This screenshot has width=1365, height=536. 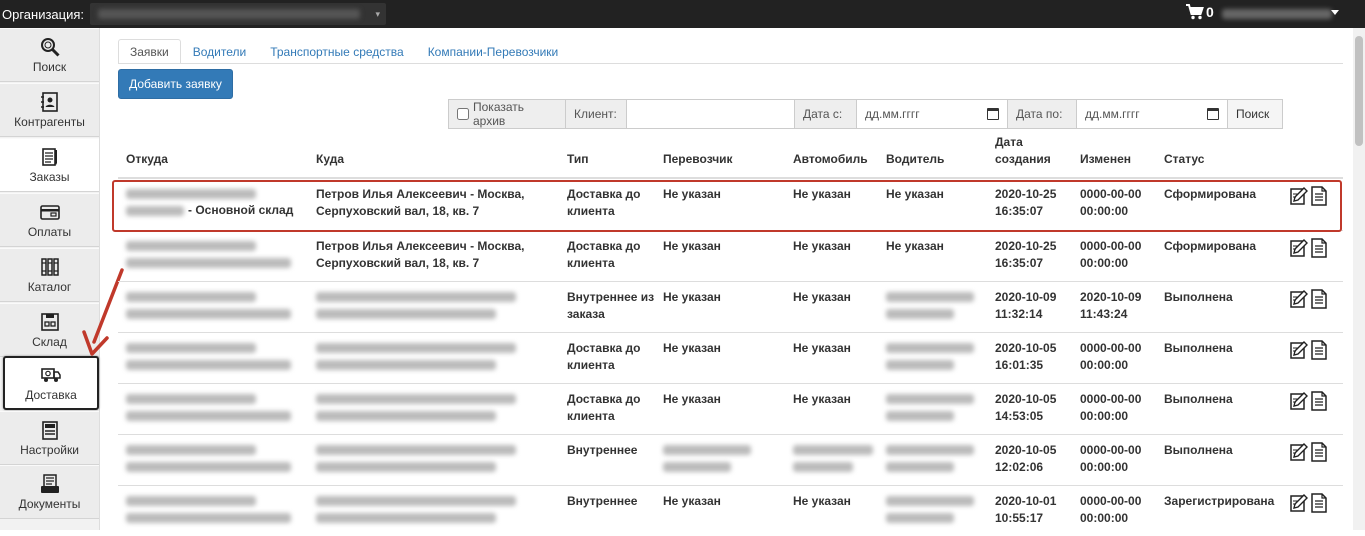 What do you see at coordinates (49, 66) in the screenshot?
I see `sidebar-item-label: Поиск` at bounding box center [49, 66].